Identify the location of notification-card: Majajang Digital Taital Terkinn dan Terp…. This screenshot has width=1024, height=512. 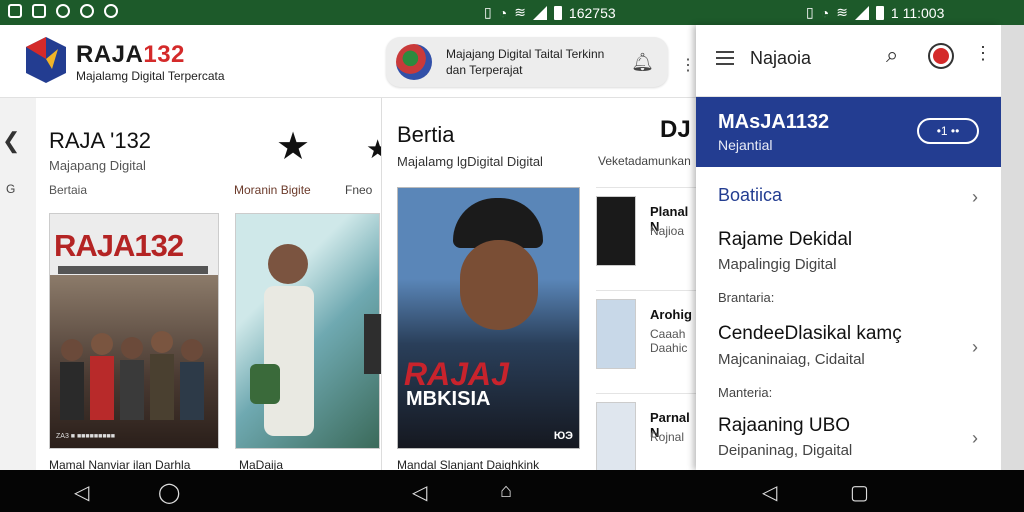
(527, 62).